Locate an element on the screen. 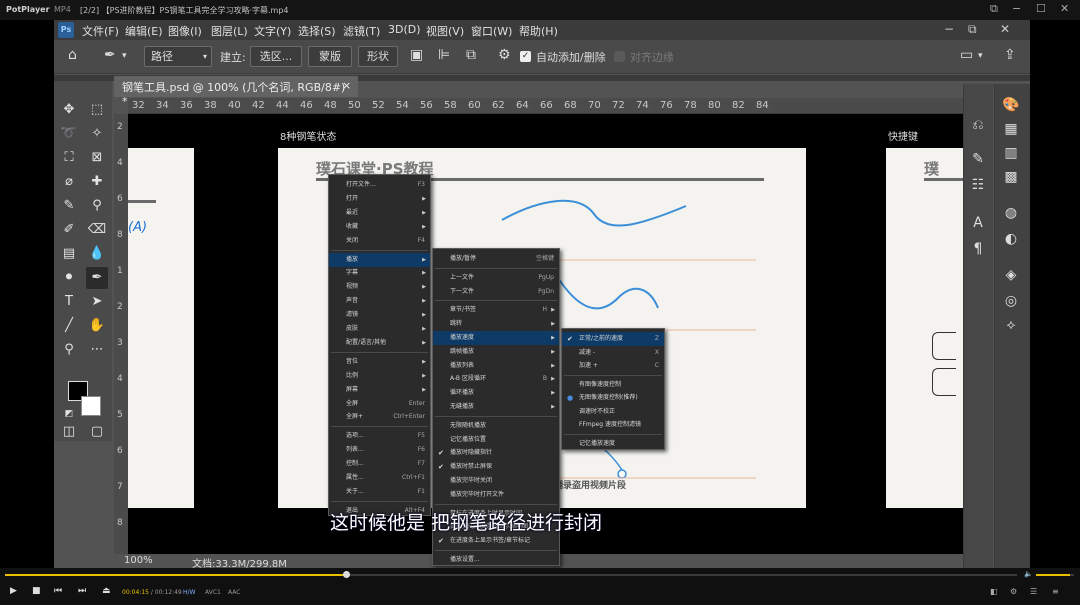 This screenshot has height=605, width=1080. eject-icon: ⏏ is located at coordinates (106, 591).